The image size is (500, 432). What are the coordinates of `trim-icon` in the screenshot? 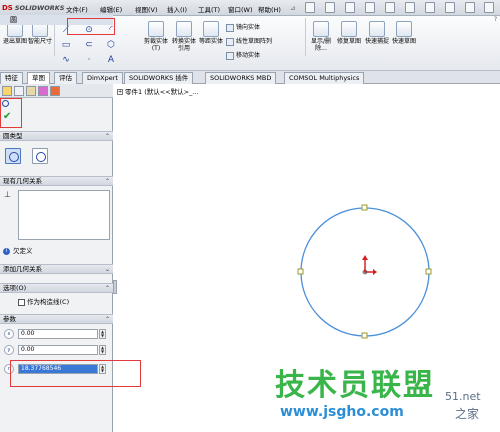 It's located at (156, 29).